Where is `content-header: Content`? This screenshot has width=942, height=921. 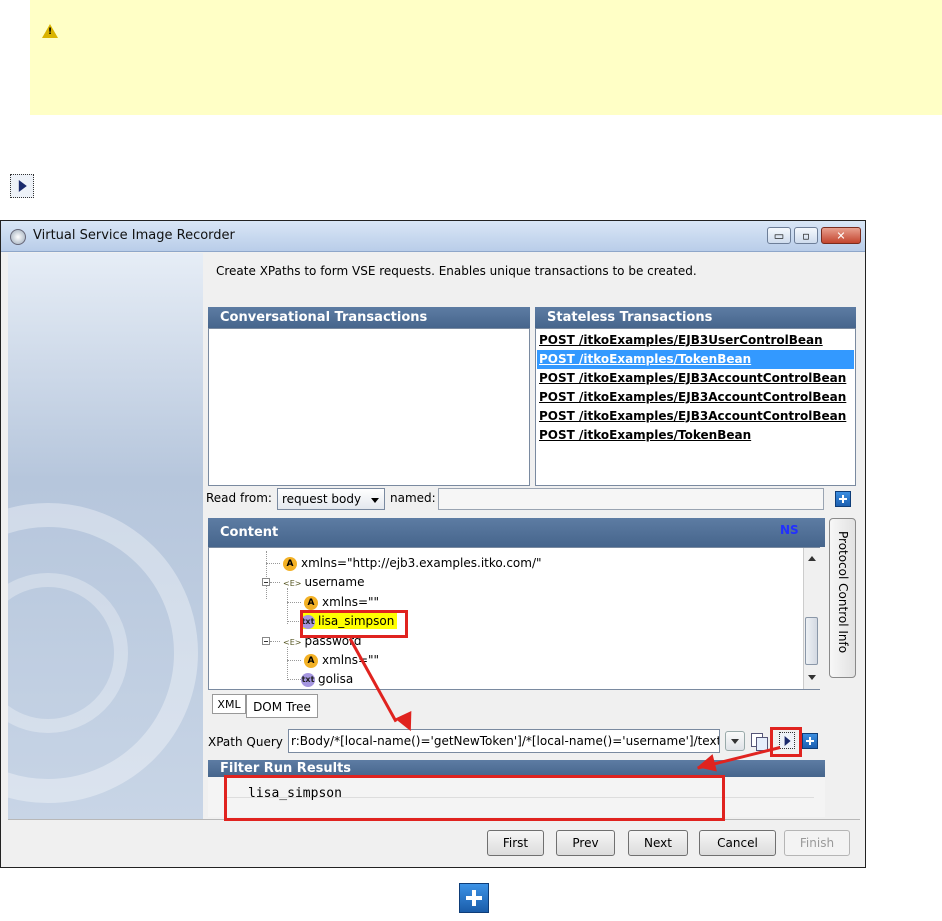
content-header: Content is located at coordinates (516, 532).